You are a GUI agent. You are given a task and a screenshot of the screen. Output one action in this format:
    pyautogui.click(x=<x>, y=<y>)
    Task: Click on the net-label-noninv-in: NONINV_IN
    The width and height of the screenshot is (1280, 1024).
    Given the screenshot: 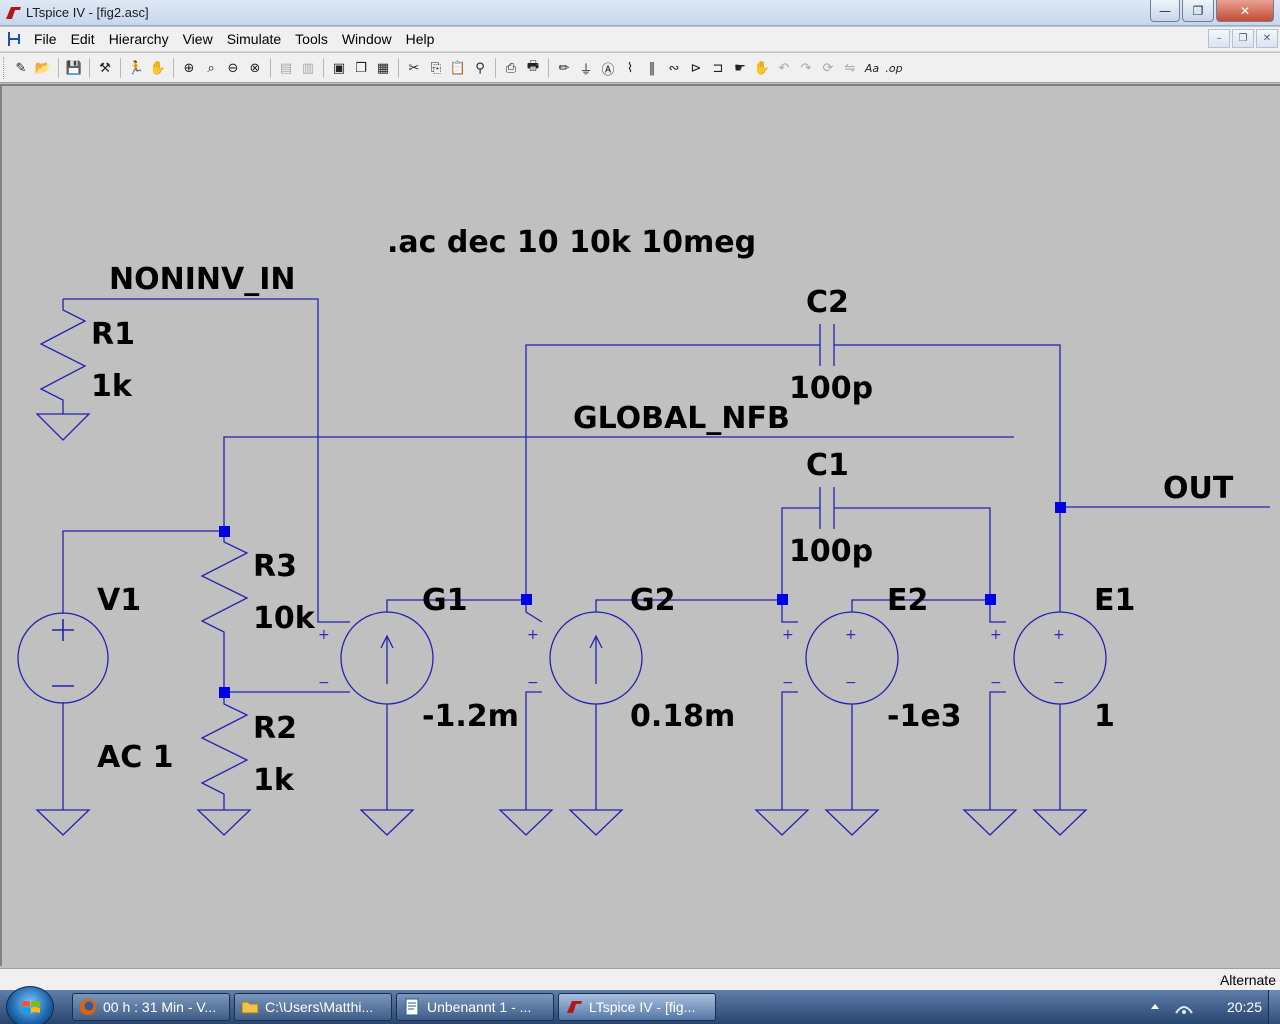 What is the action you would take?
    pyautogui.click(x=202, y=279)
    